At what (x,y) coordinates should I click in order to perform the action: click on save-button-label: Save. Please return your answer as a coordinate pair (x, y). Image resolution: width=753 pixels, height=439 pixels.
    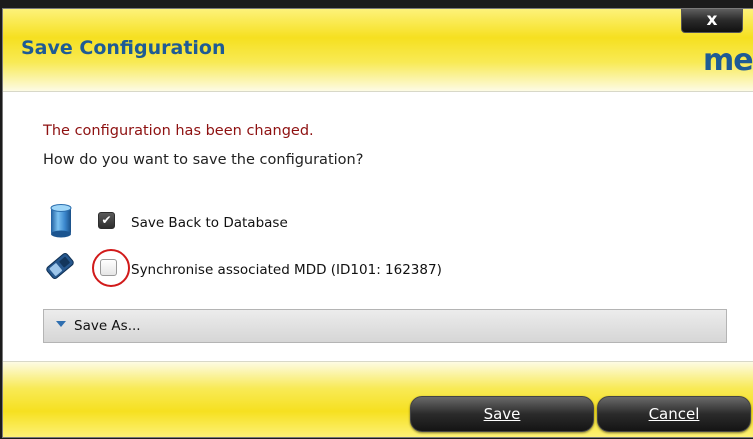
    Looking at the image, I should click on (502, 414).